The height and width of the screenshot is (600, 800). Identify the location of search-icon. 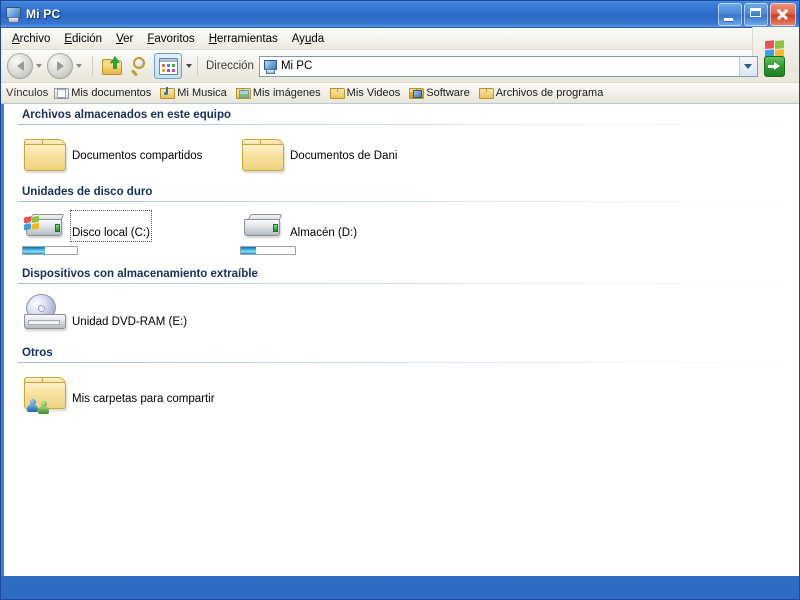
(140, 66).